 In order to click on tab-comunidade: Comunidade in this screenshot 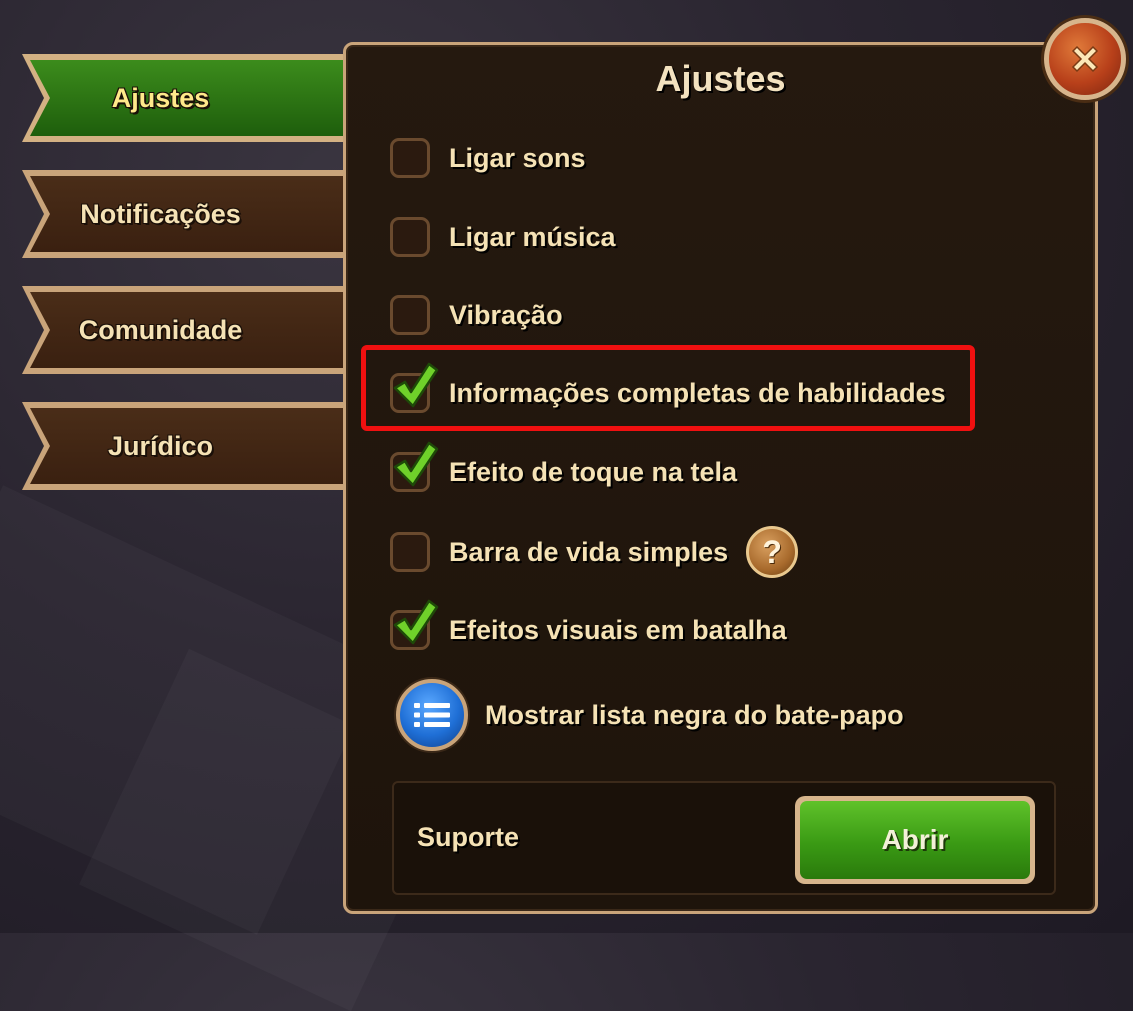, I will do `click(190, 330)`.